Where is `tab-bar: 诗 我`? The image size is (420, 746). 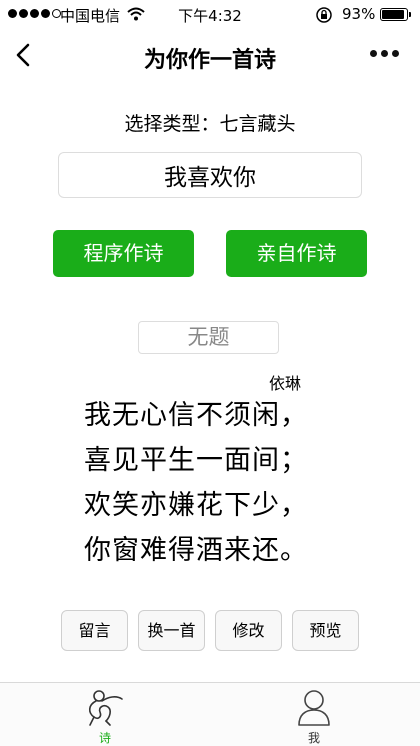
tab-bar: 诗 我 is located at coordinates (210, 714).